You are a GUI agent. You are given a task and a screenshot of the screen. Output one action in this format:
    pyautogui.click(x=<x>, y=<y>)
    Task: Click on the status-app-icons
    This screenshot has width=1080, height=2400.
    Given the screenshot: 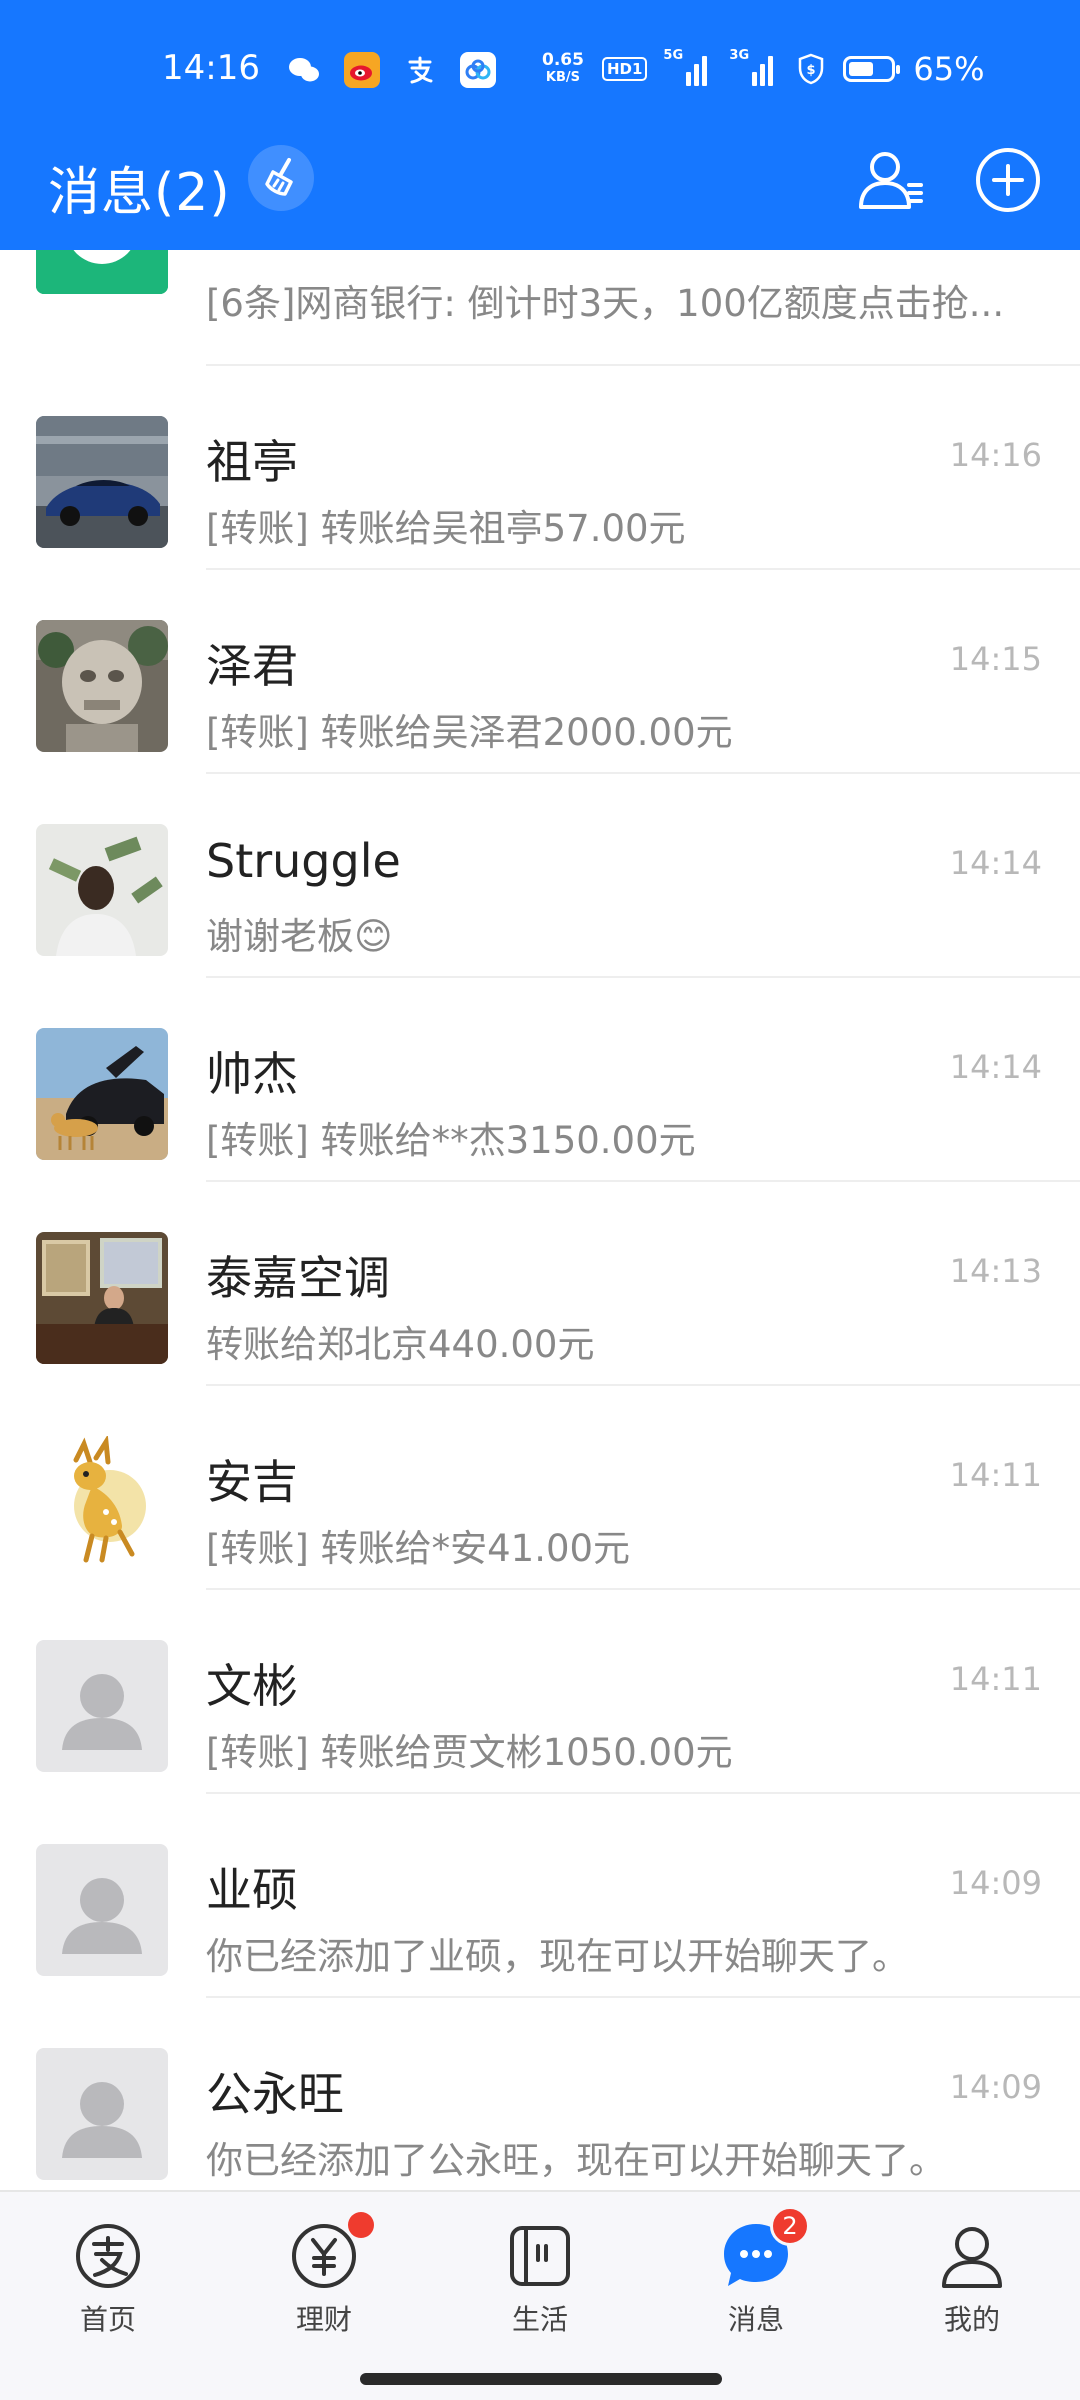 What is the action you would take?
    pyautogui.click(x=391, y=70)
    